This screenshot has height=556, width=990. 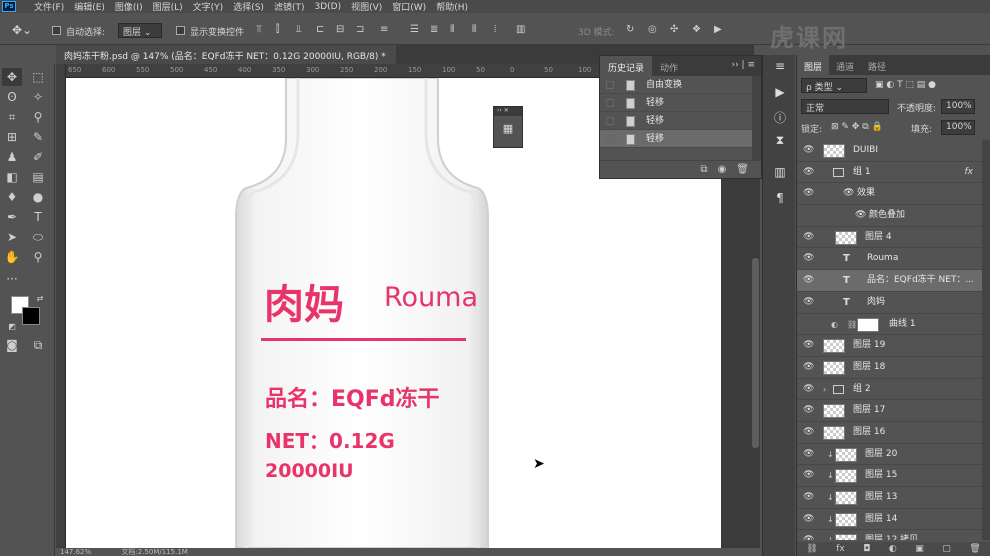 What do you see at coordinates (890, 325) in the screenshot?
I see `layer-row: 👁◐⛓曲线 1` at bounding box center [890, 325].